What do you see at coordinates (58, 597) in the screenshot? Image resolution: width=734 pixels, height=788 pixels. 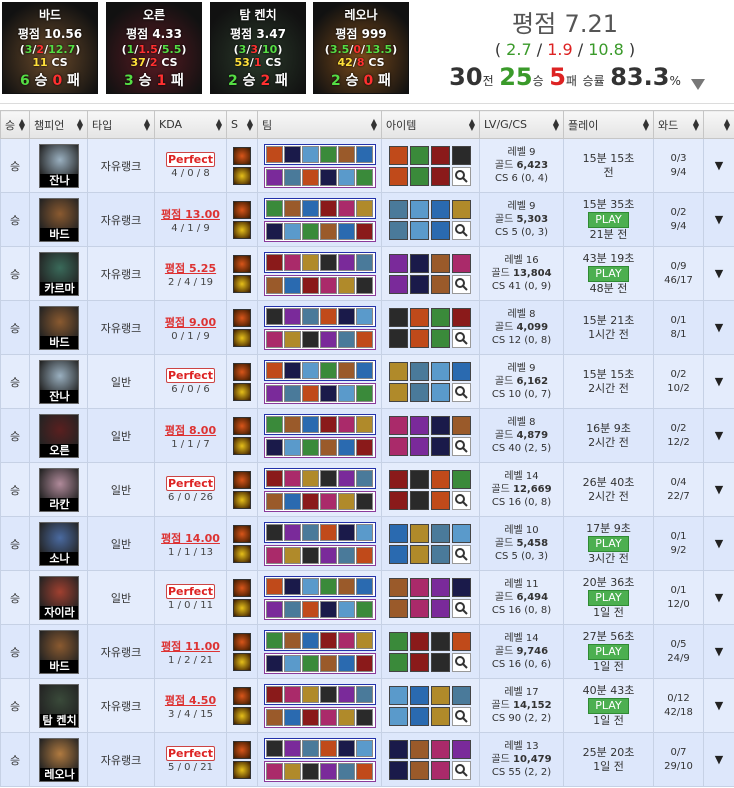 I see `champion-portrait: 자이라` at bounding box center [58, 597].